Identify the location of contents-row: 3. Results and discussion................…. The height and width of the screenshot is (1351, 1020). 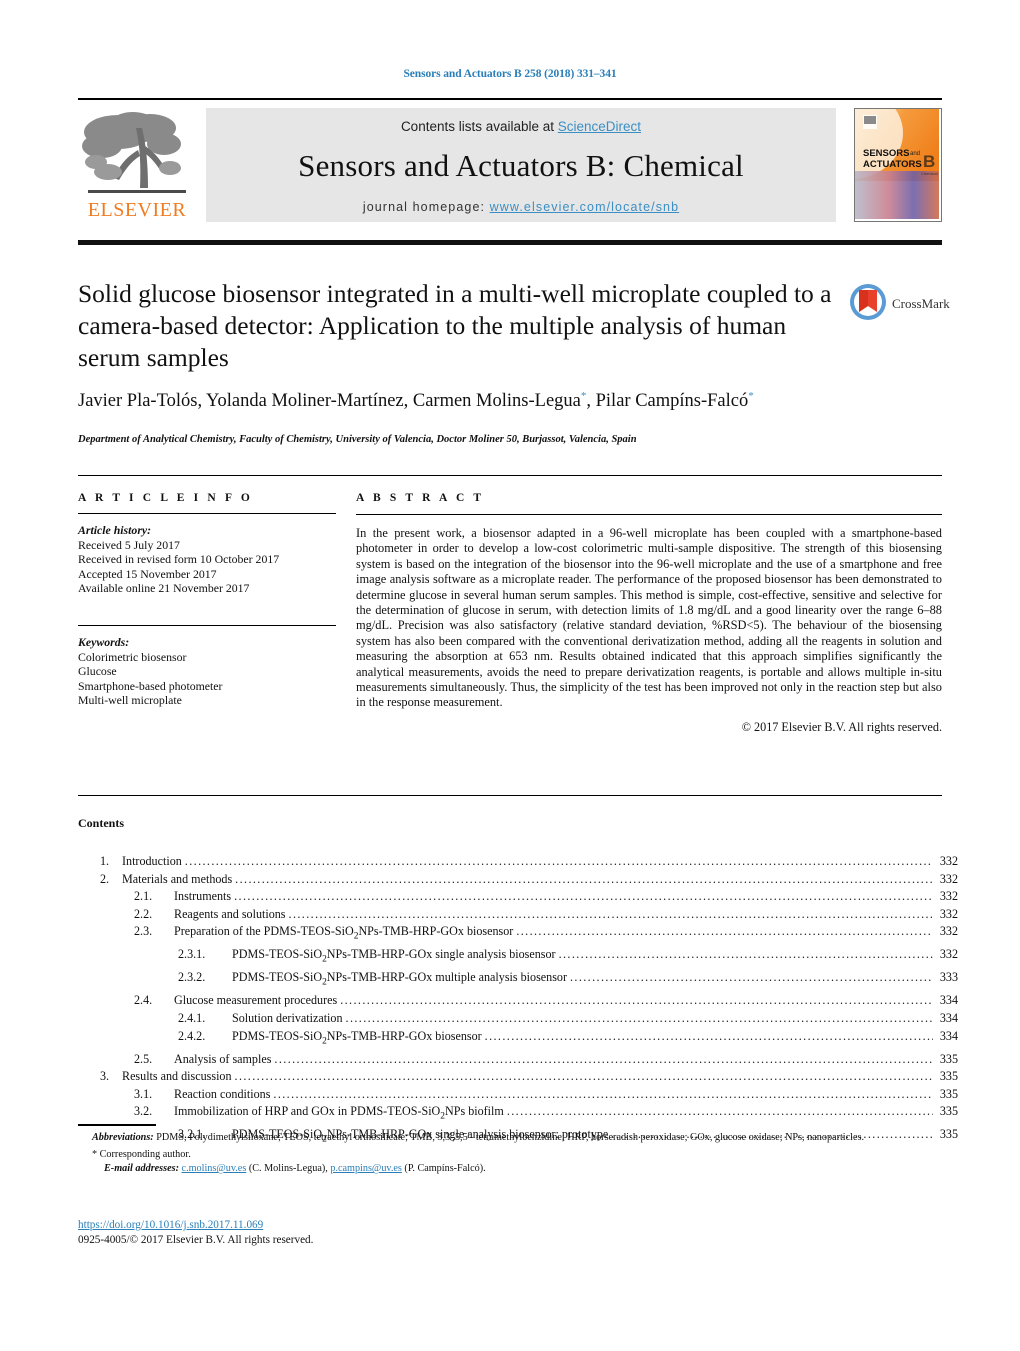
(518, 1077).